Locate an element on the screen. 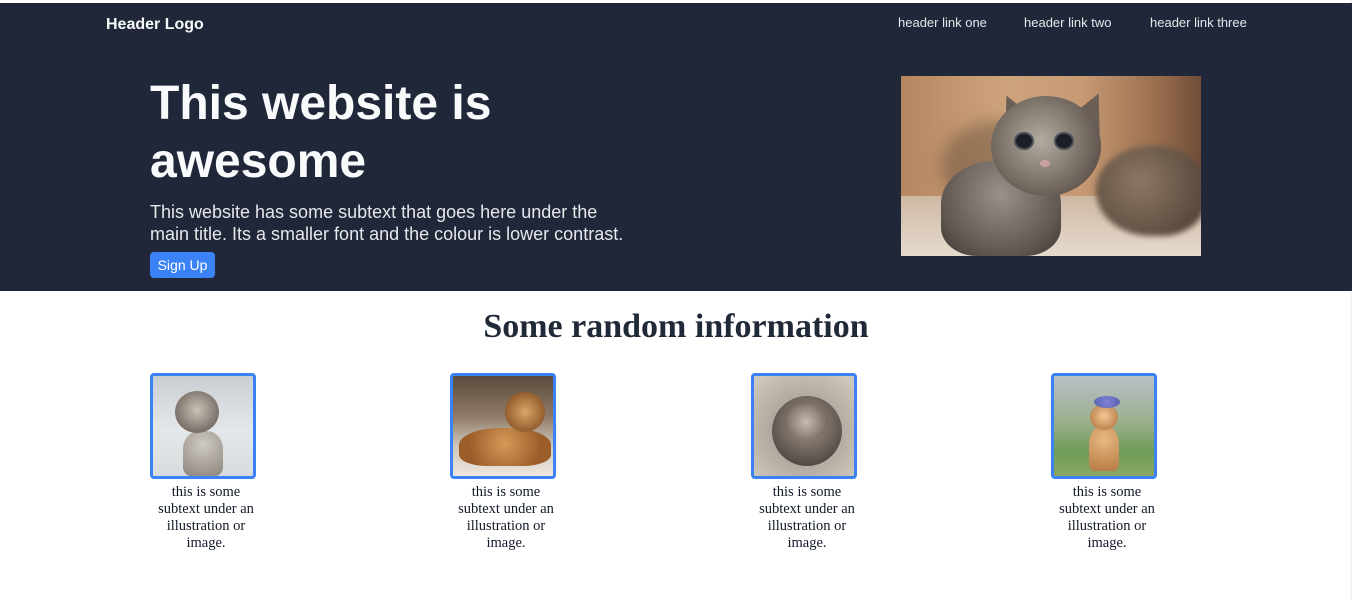  header-link-two: header link two is located at coordinates (1067, 22).